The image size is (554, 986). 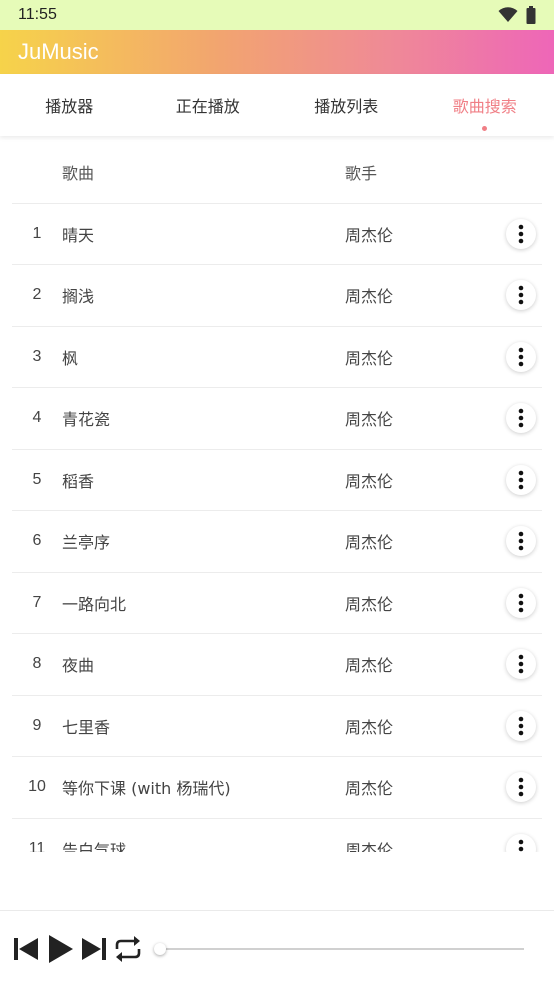 I want to click on song-number: 6, so click(x=37, y=541).